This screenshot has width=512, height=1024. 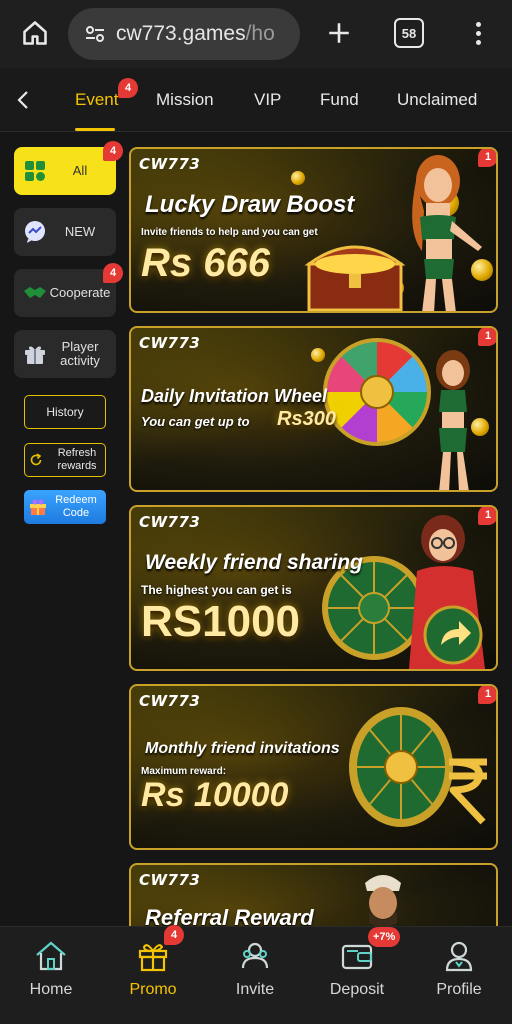 I want to click on tab-event: Event, so click(x=96, y=100).